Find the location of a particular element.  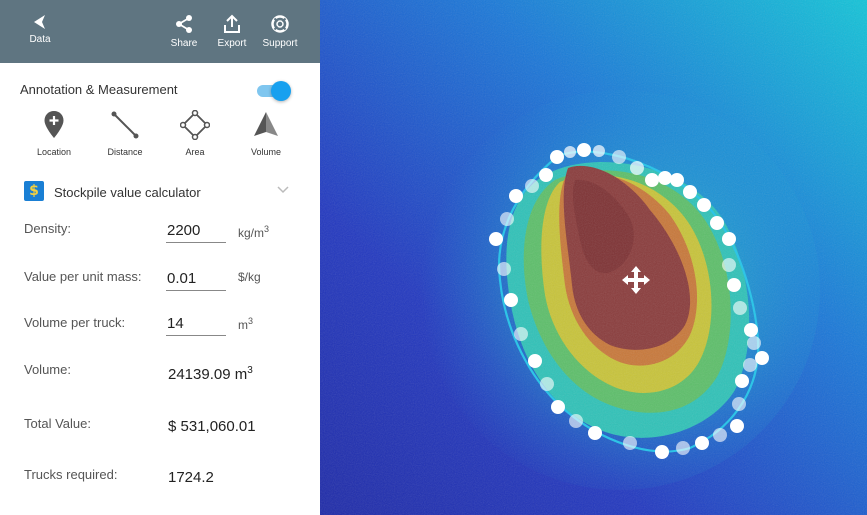

area-tool-button: Area is located at coordinates (195, 136).